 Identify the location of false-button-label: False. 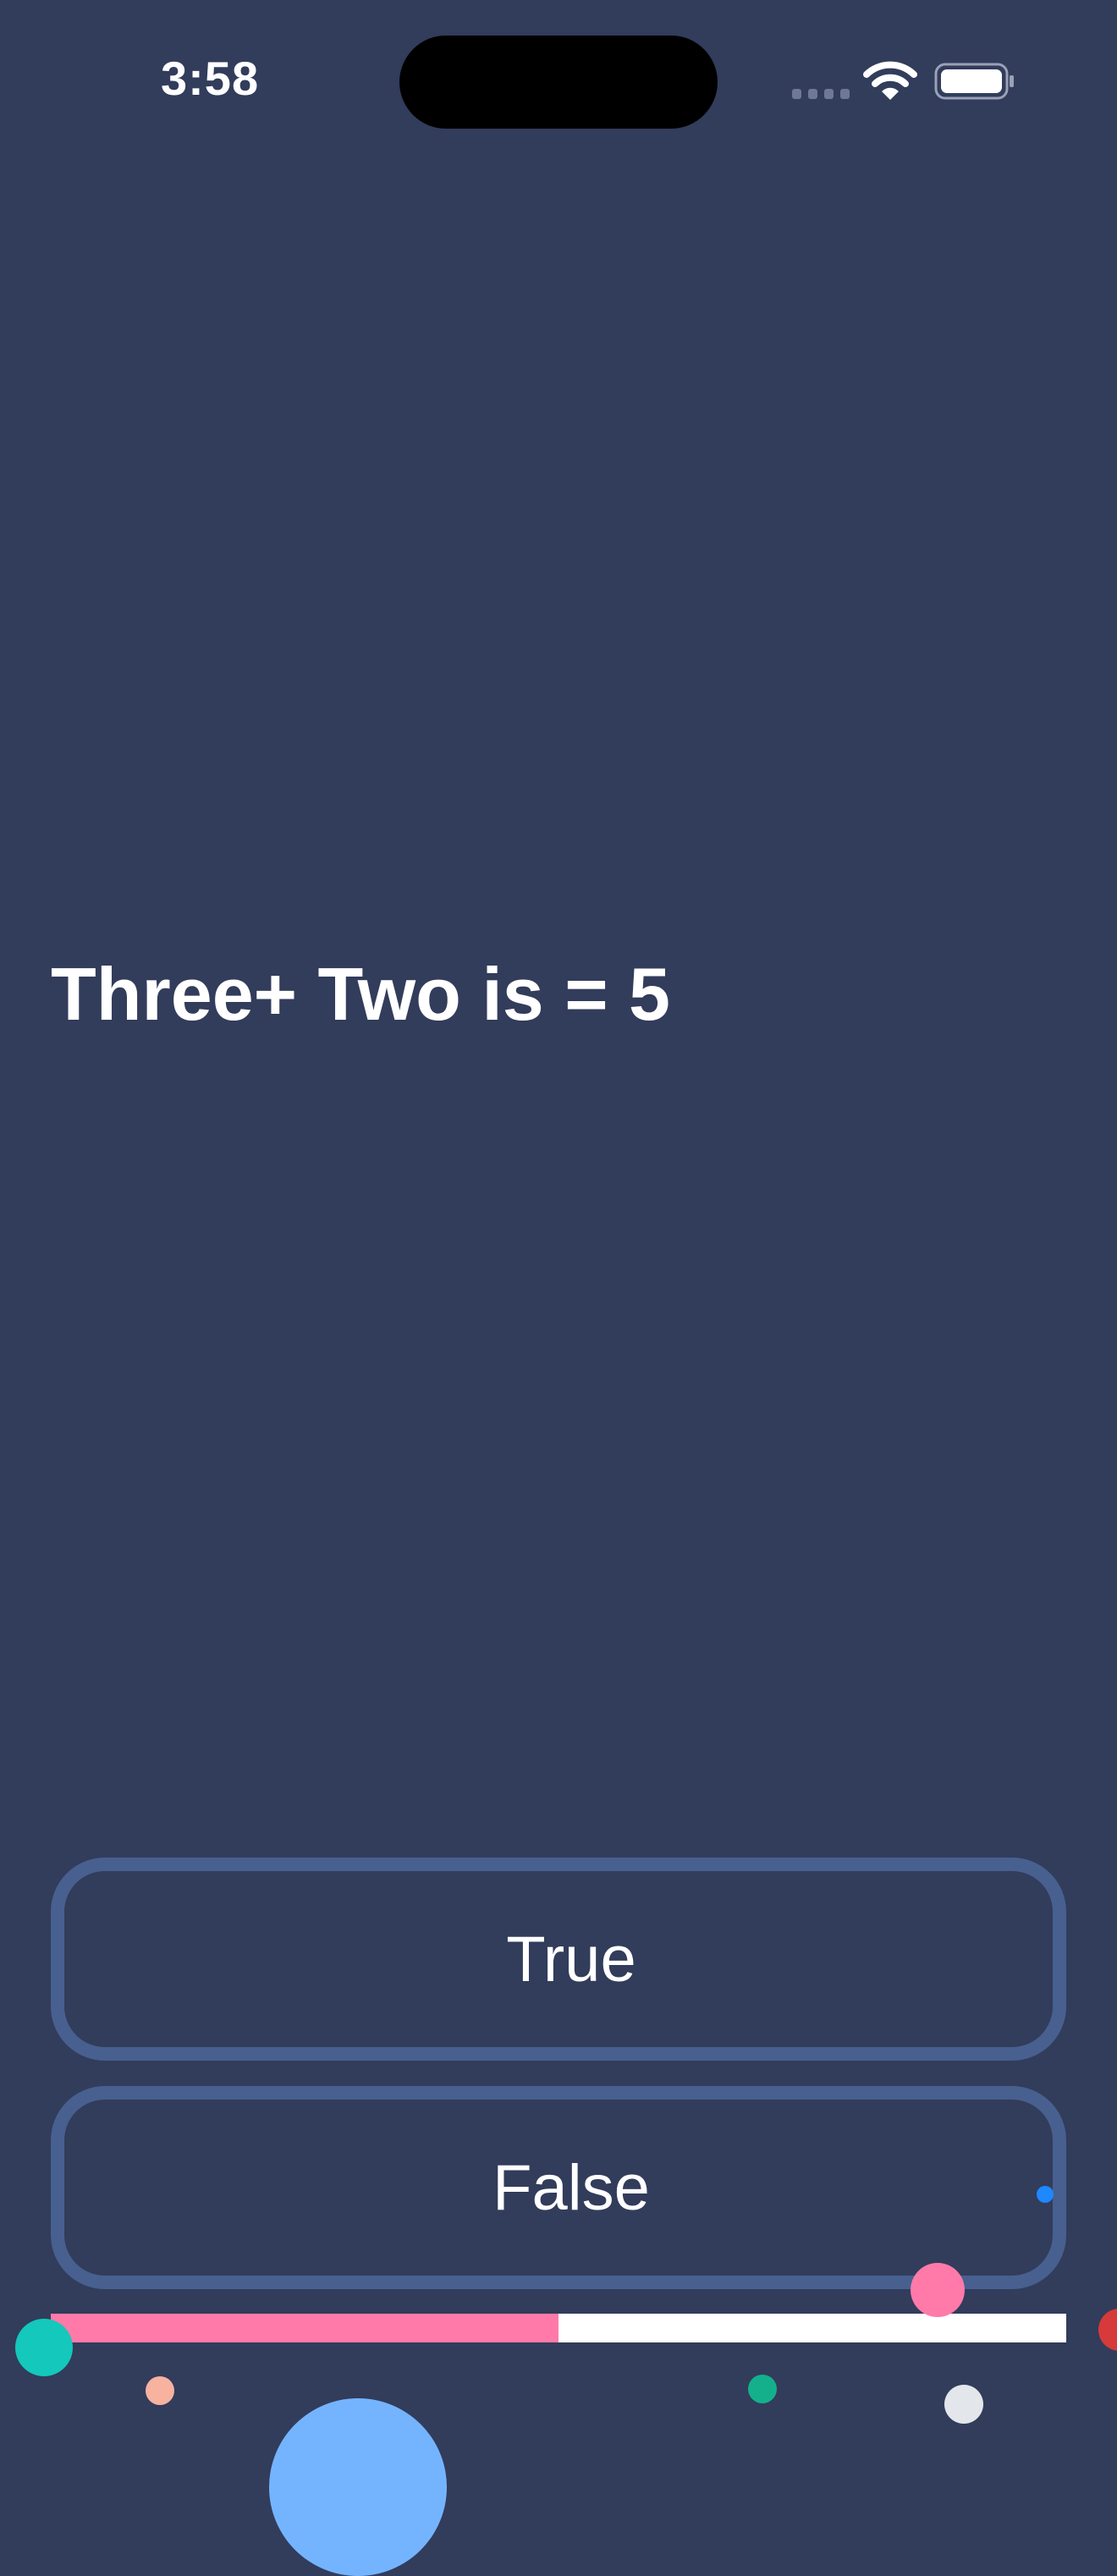
(571, 2187).